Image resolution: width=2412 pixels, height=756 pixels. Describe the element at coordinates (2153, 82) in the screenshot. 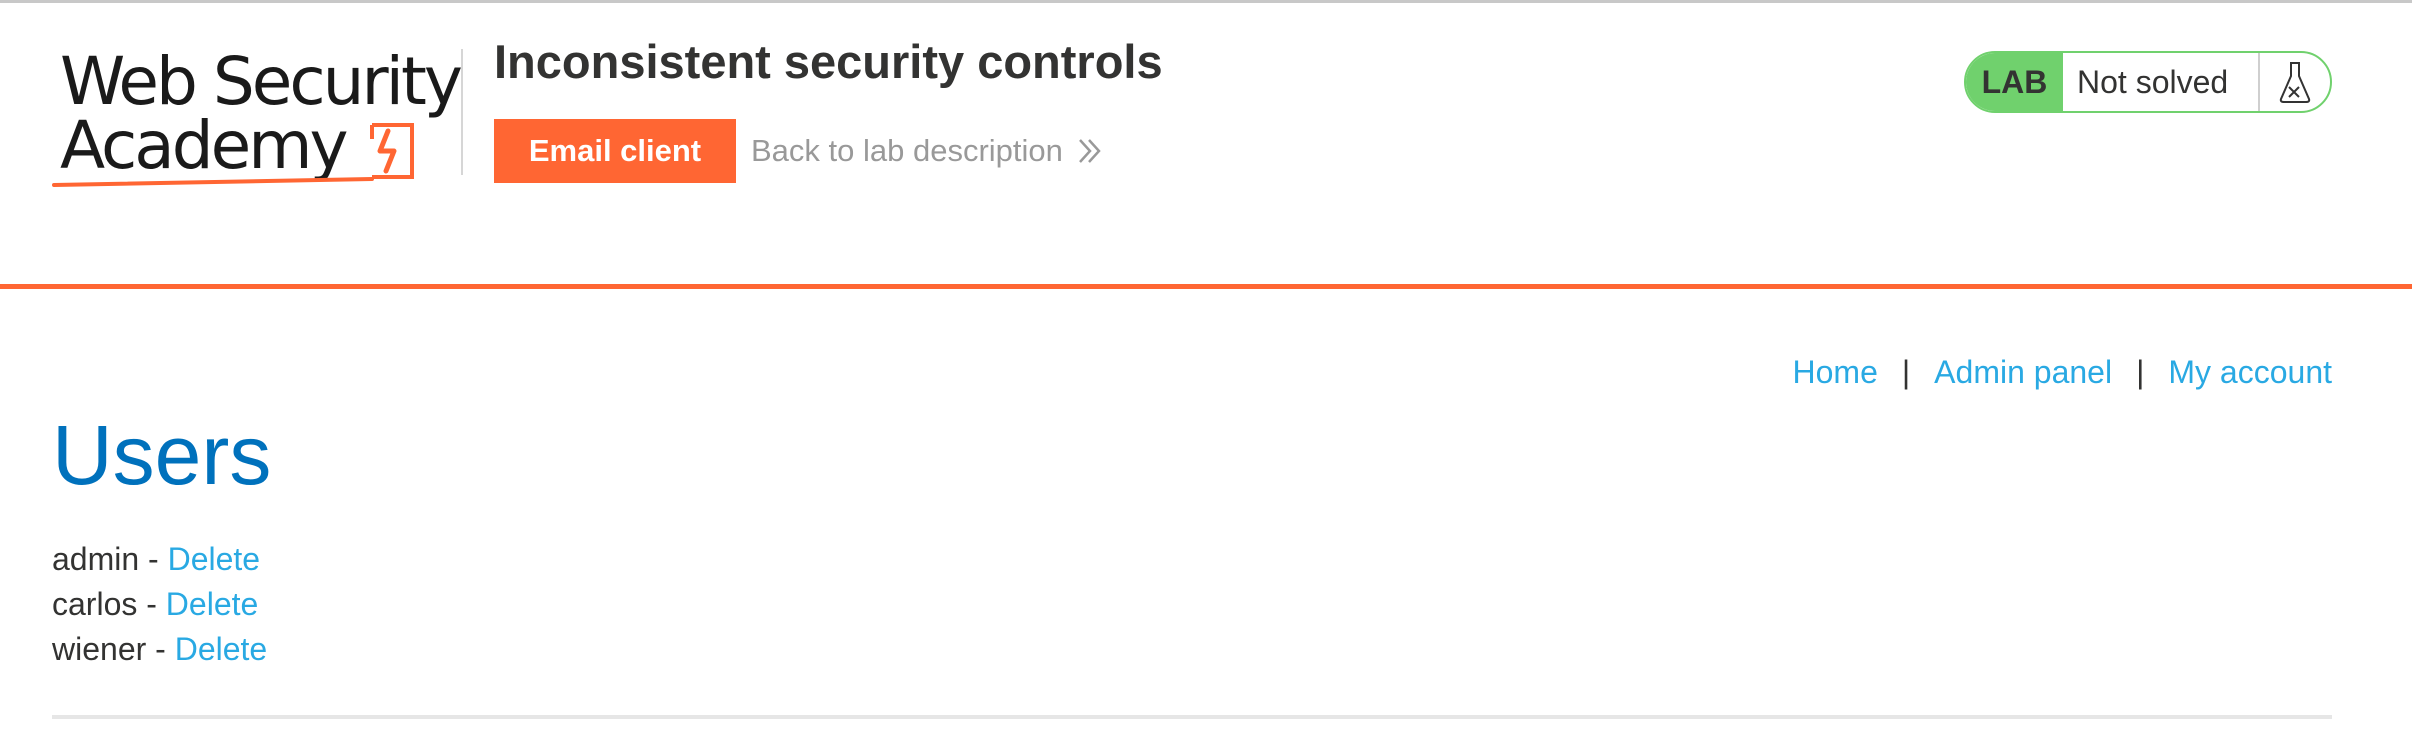

I see `lab-status-text: Not solved` at that location.